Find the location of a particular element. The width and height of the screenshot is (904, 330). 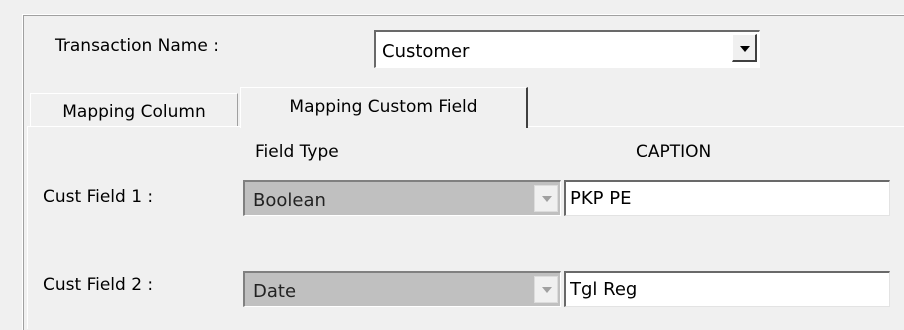

cust-field-1-type-value: Boolean is located at coordinates (289, 200).